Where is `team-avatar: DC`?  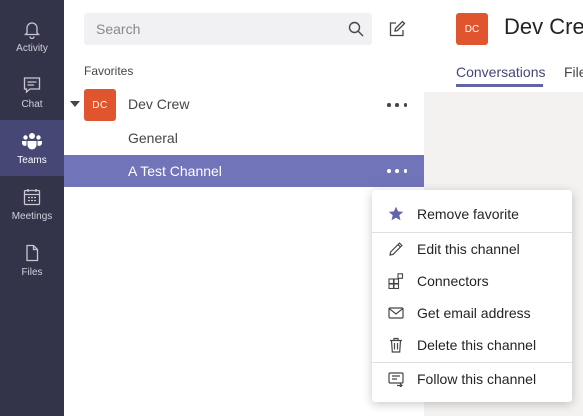
team-avatar: DC is located at coordinates (100, 105).